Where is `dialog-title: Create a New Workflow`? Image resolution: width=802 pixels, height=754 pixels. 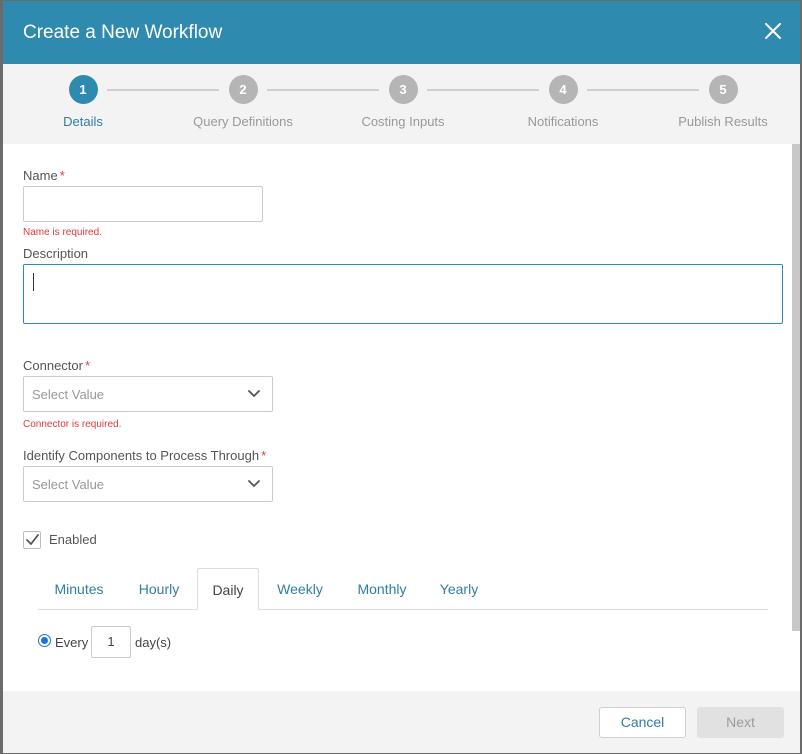 dialog-title: Create a New Workflow is located at coordinates (123, 32).